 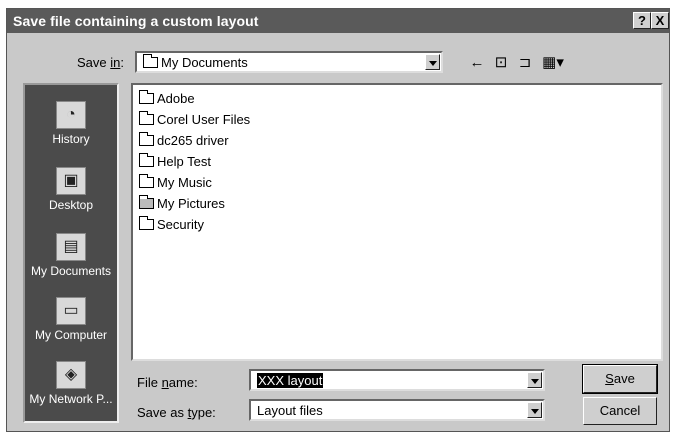 I want to click on cancel-button: Cancel, so click(x=620, y=411).